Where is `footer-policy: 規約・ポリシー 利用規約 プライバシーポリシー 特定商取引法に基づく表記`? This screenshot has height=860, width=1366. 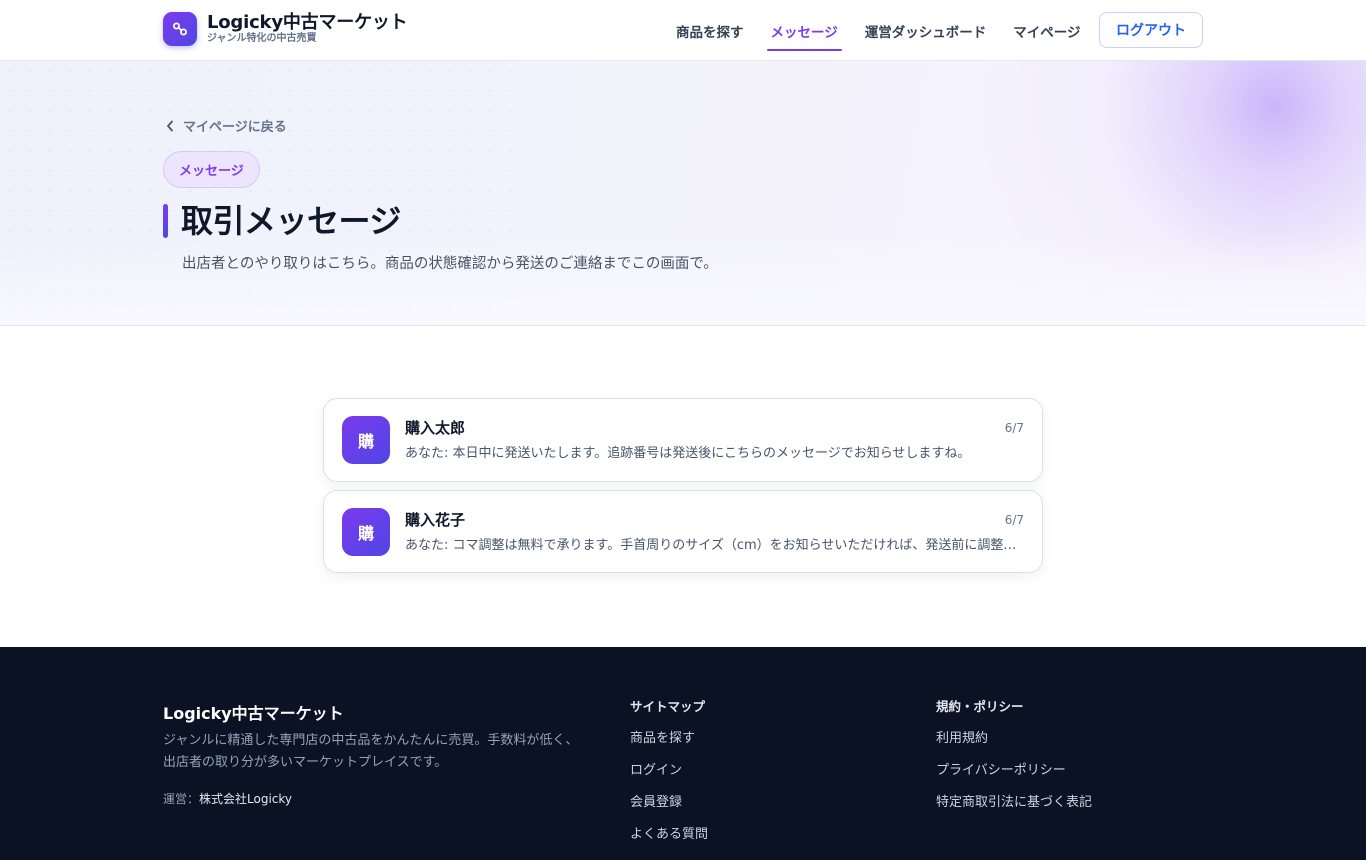 footer-policy: 規約・ポリシー 利用規約 プライバシーポリシー 特定商取引法に基づく表記 is located at coordinates (1014, 761).